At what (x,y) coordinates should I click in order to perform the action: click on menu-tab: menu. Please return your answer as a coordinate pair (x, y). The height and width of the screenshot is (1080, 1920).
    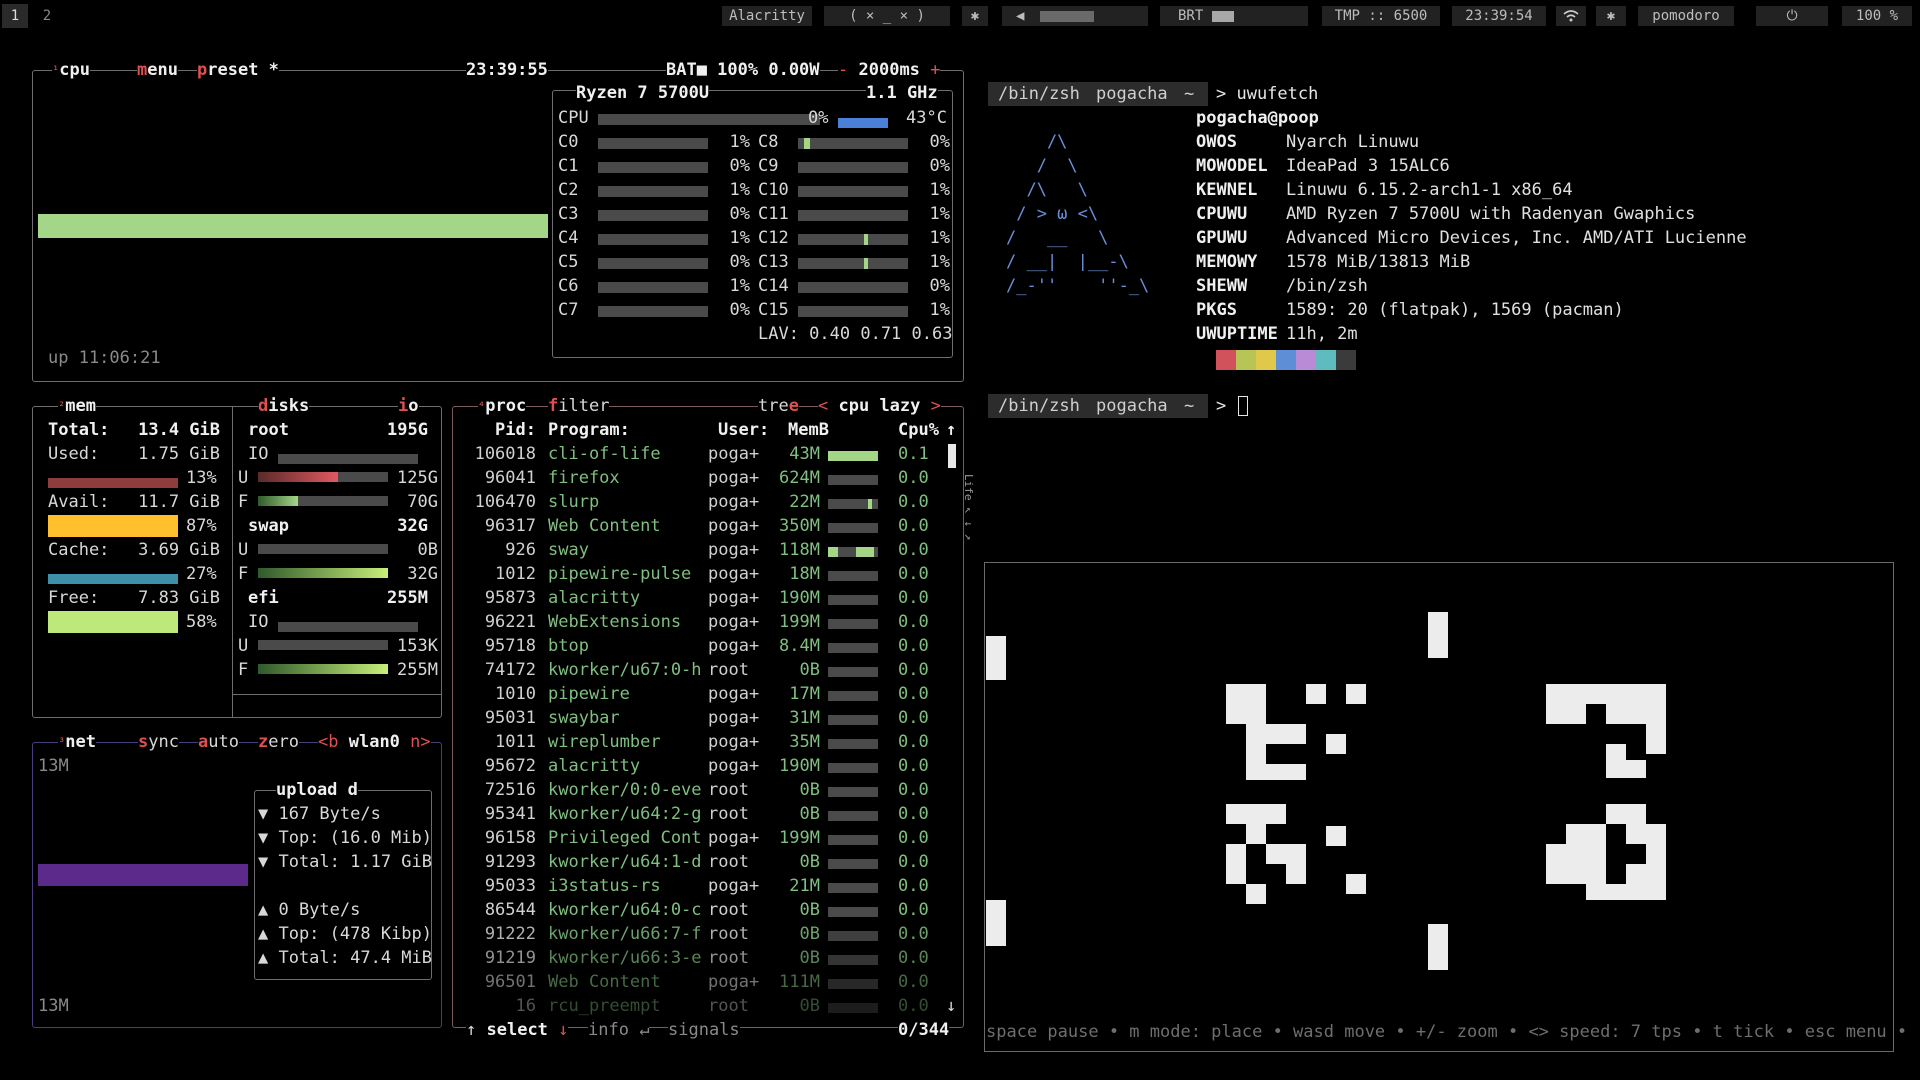
    Looking at the image, I should click on (157, 70).